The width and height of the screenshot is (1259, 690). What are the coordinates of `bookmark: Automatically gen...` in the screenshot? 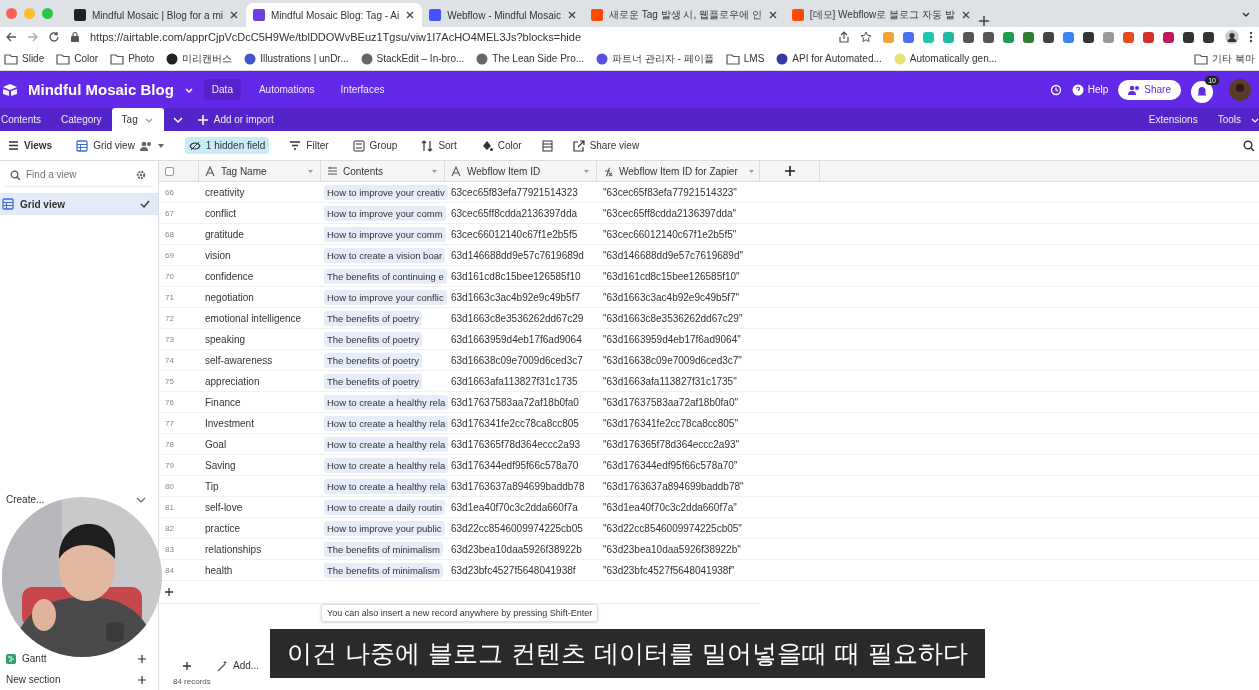 It's located at (945, 58).